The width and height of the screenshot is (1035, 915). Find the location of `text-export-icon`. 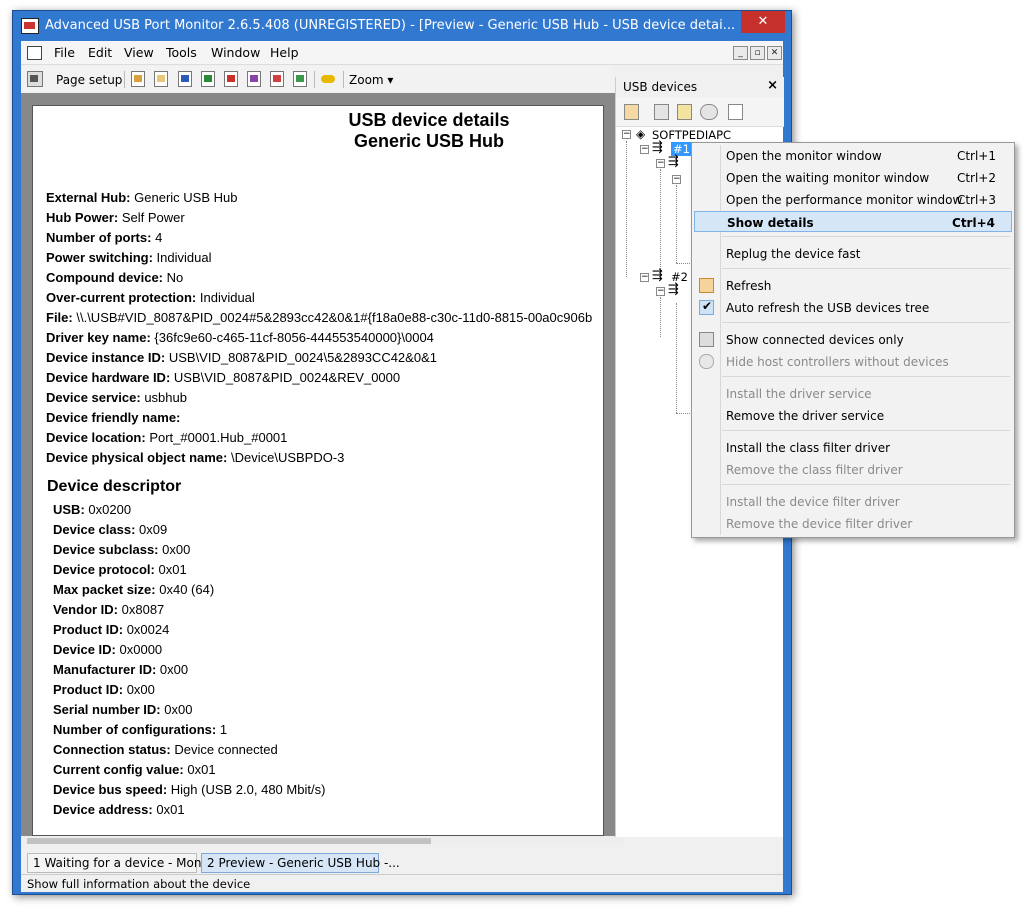

text-export-icon is located at coordinates (300, 79).